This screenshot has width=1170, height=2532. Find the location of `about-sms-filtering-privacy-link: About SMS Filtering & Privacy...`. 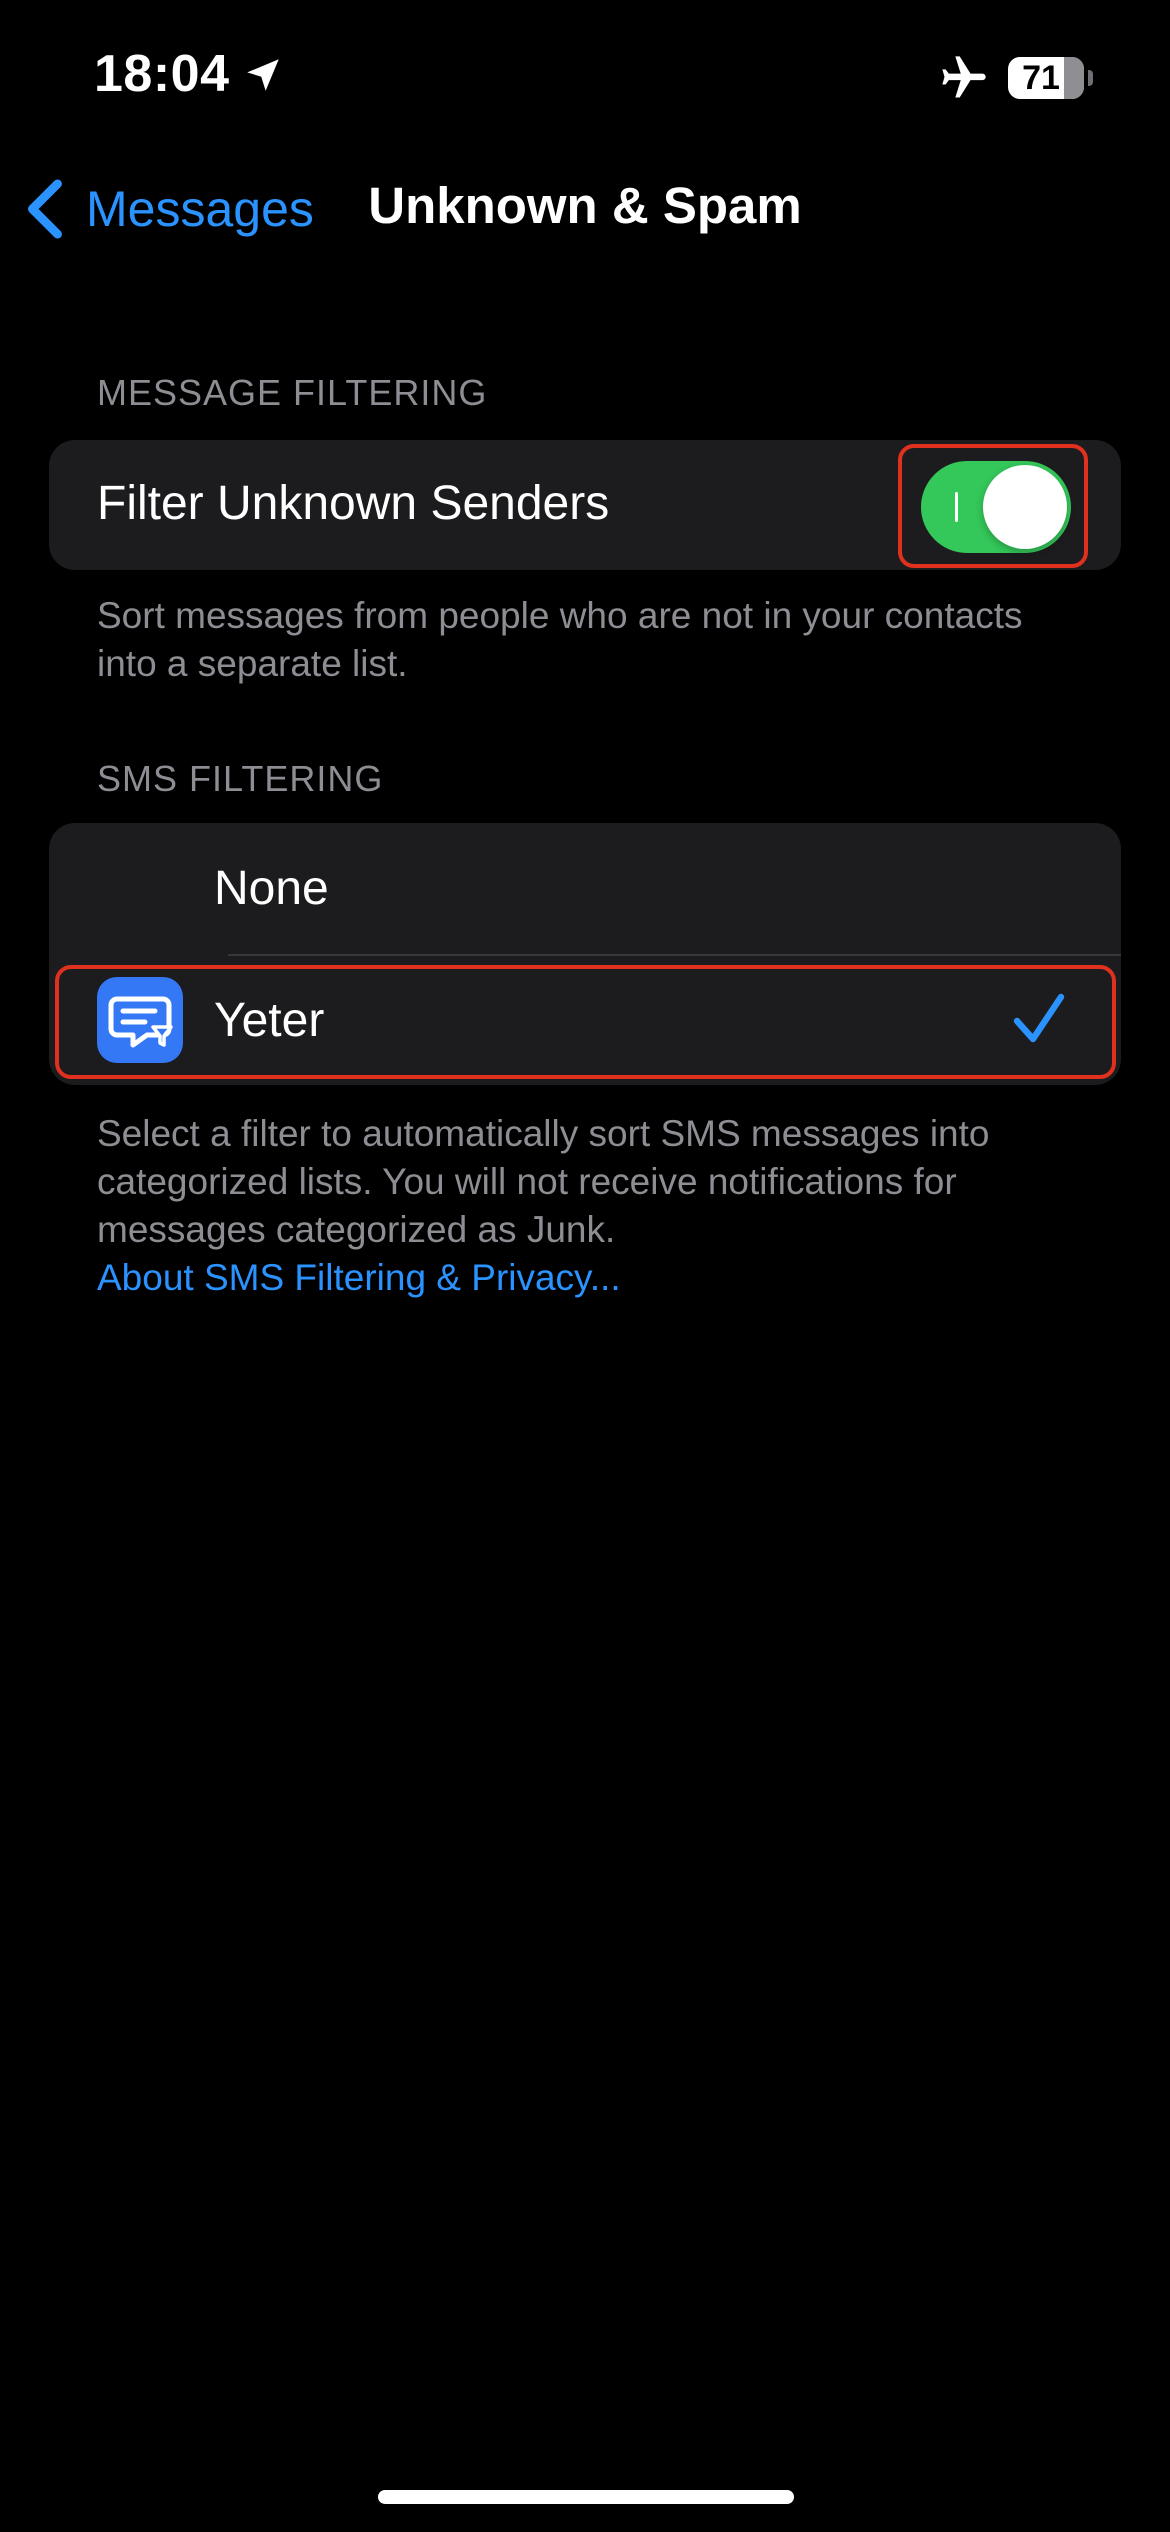

about-sms-filtering-privacy-link: About SMS Filtering & Privacy... is located at coordinates (359, 1277).